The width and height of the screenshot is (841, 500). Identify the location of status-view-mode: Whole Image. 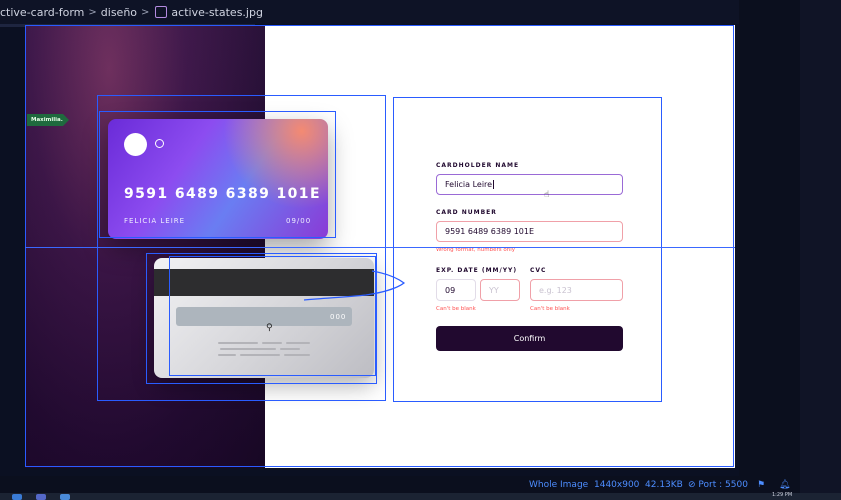
(558, 485).